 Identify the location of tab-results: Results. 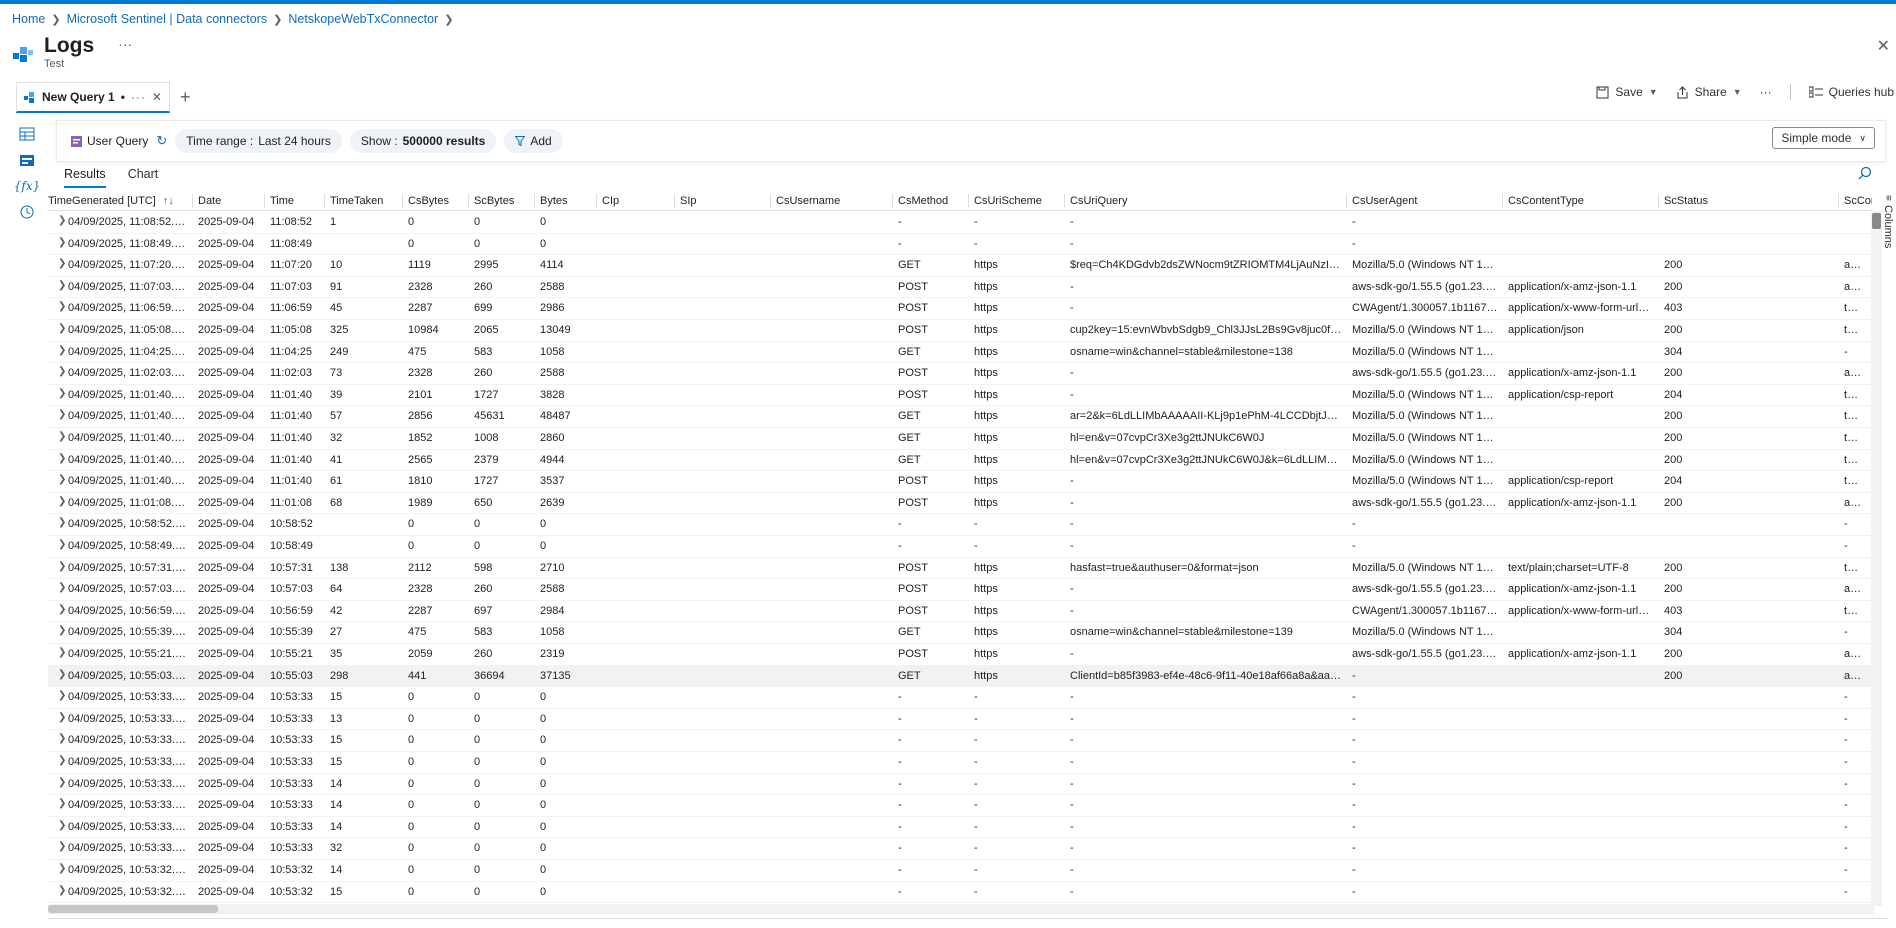
(85, 177).